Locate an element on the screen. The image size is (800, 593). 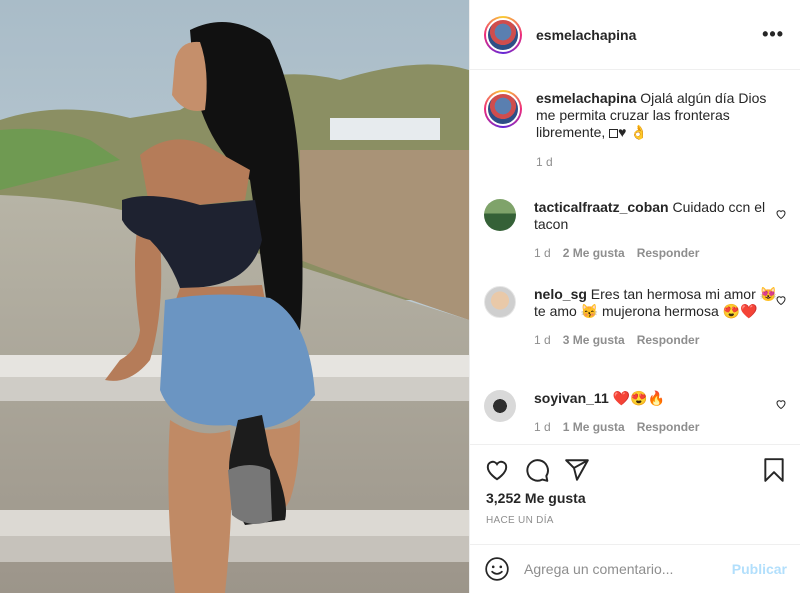
unsupported-glyph-icon is located at coordinates (614, 133).